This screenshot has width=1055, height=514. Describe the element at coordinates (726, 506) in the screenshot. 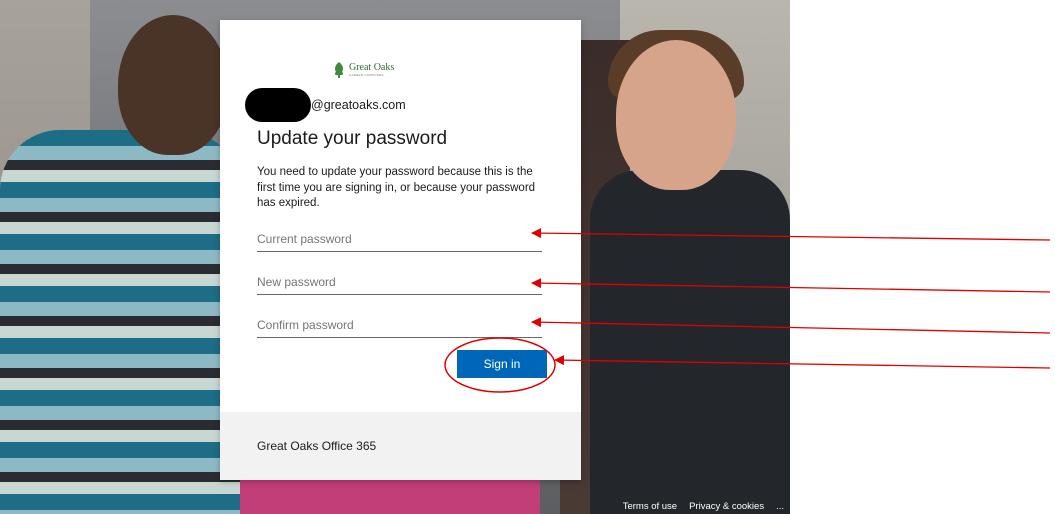

I see `privacy-cookies-link: Privacy & cookies` at that location.